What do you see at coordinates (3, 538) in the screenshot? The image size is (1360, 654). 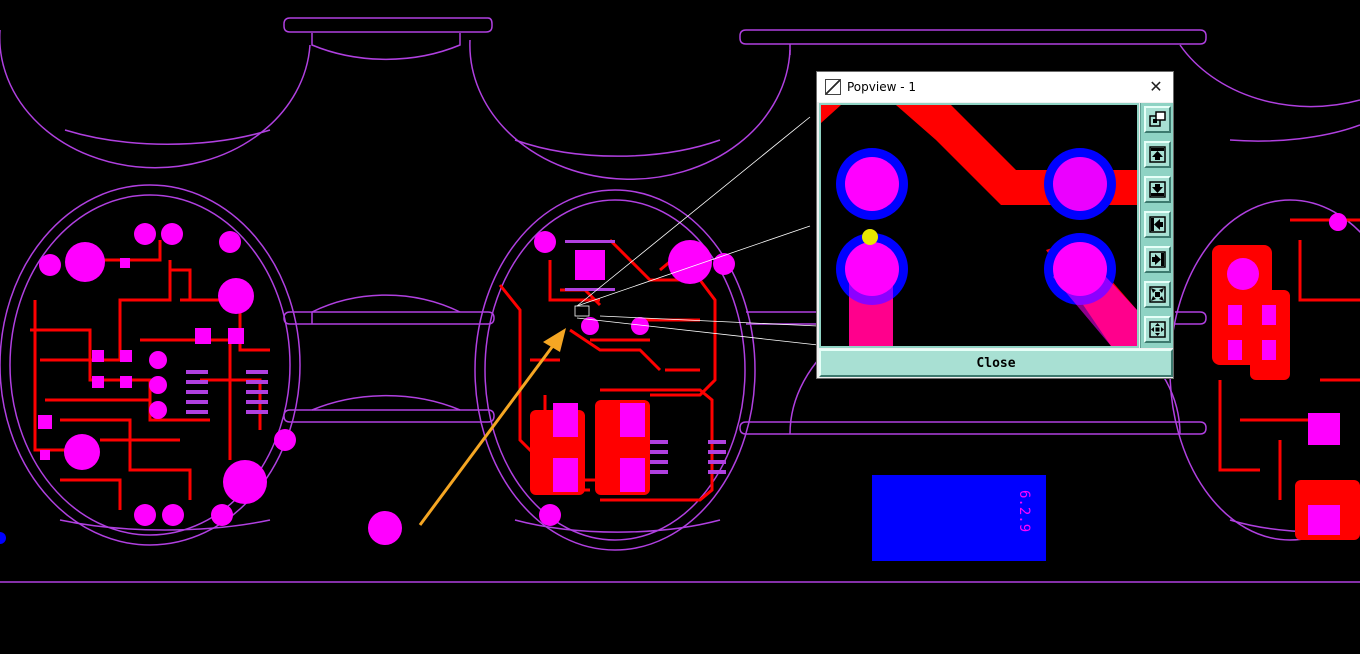 I see `edge-via` at bounding box center [3, 538].